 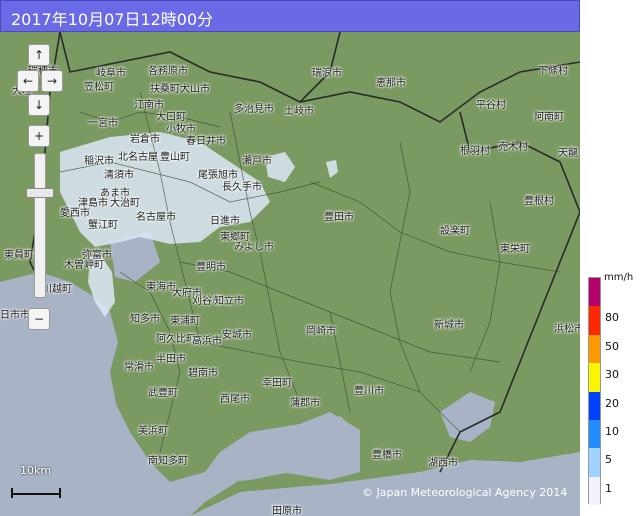 I want to click on city-label: 西尾市, so click(x=235, y=399).